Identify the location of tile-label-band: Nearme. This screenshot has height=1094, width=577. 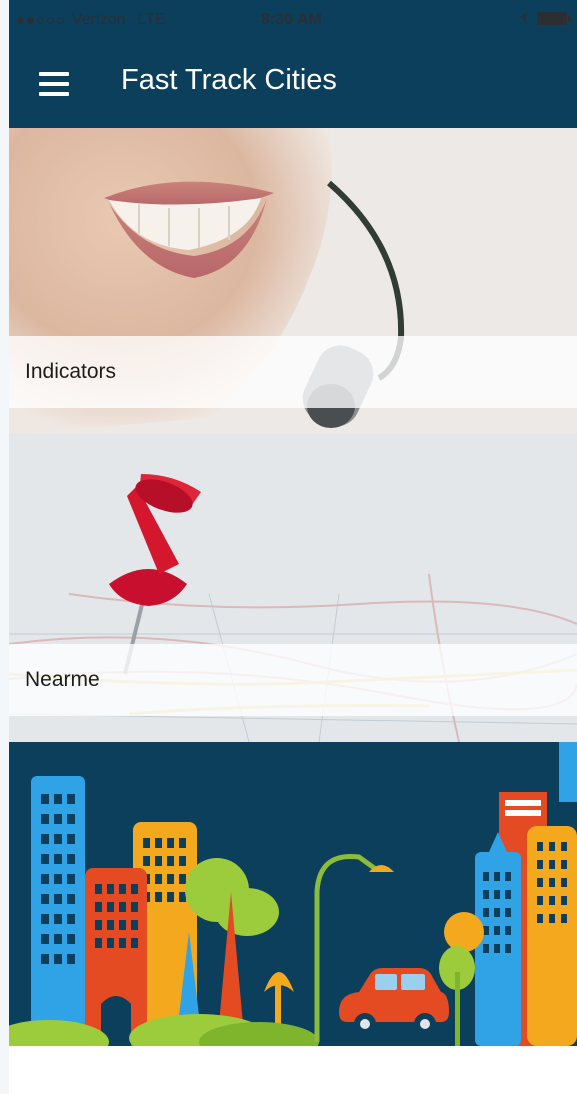
(293, 680).